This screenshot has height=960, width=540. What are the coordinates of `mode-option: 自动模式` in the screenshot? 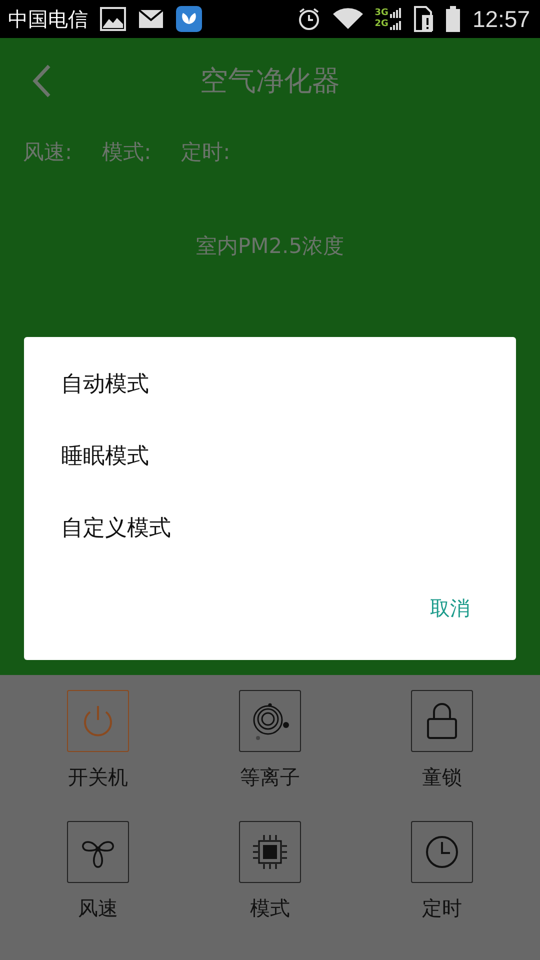 It's located at (86, 403).